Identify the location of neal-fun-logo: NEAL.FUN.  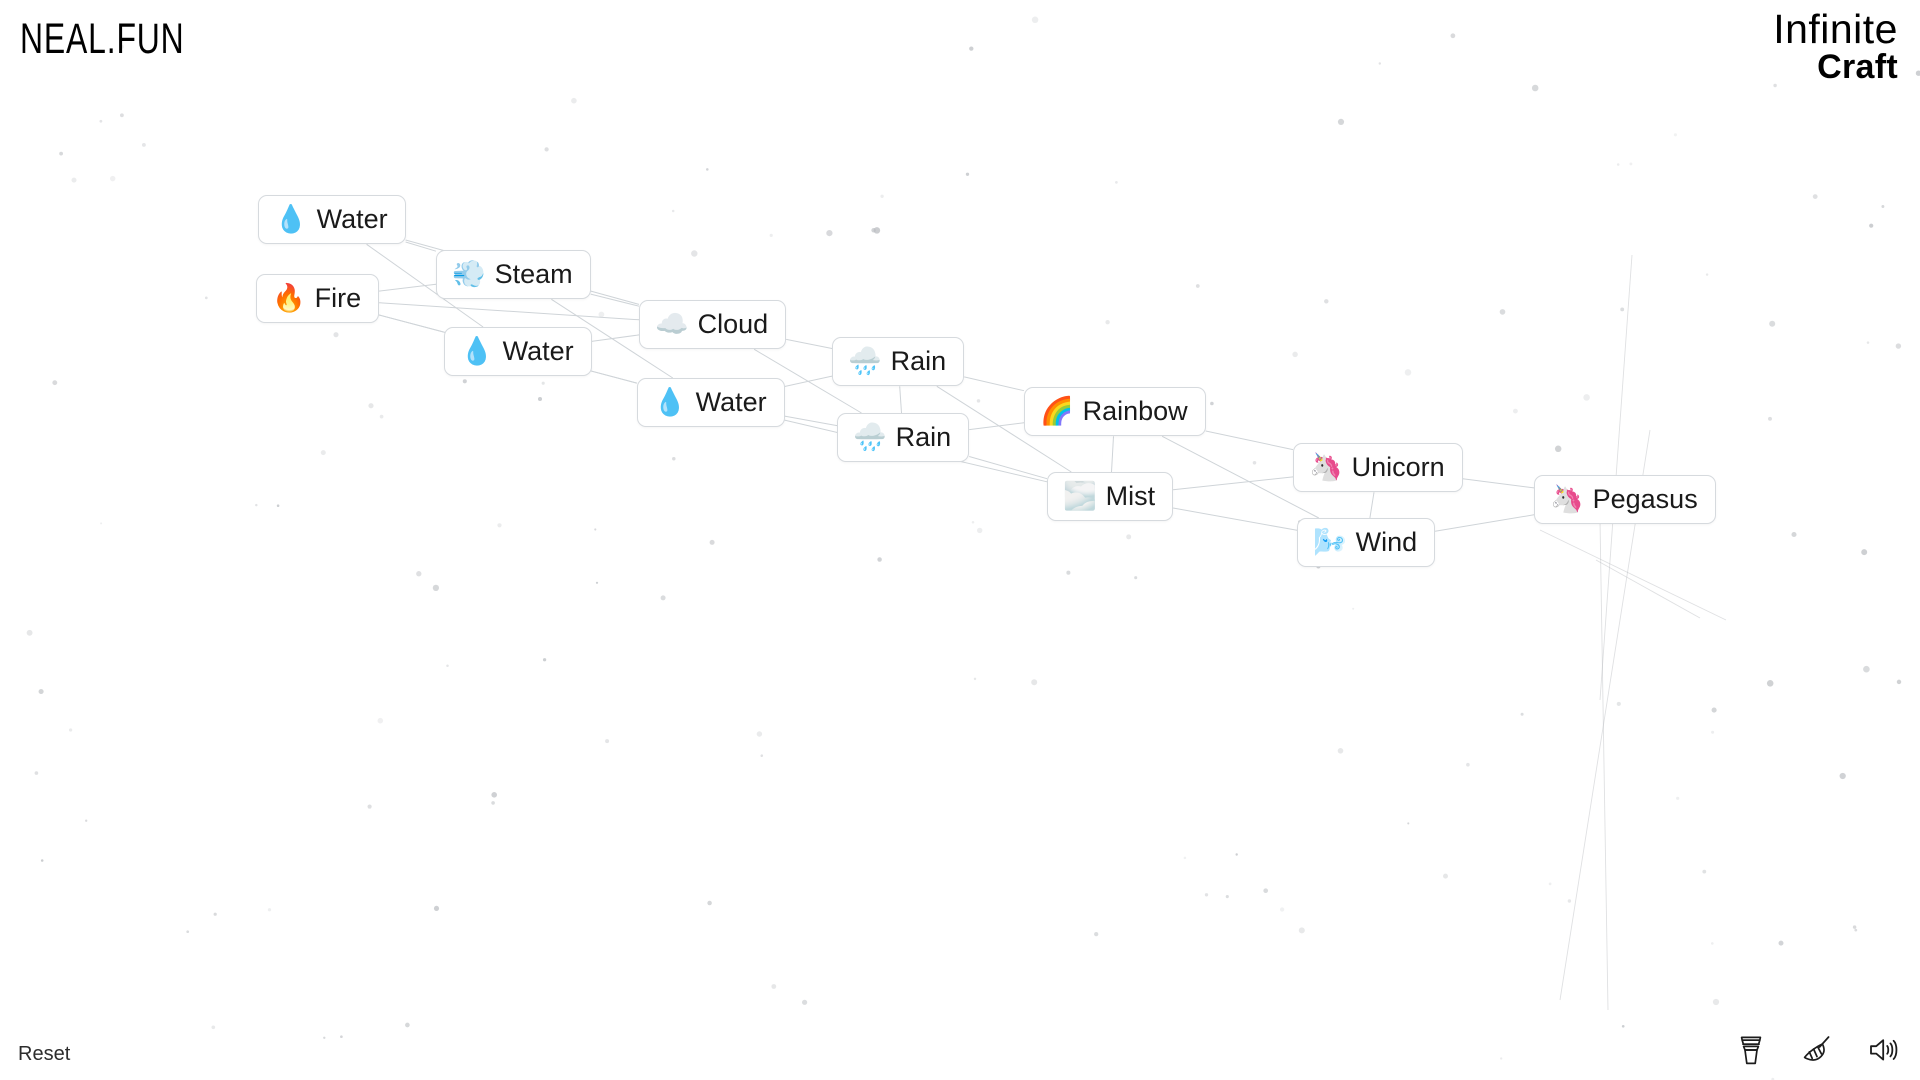
(102, 40).